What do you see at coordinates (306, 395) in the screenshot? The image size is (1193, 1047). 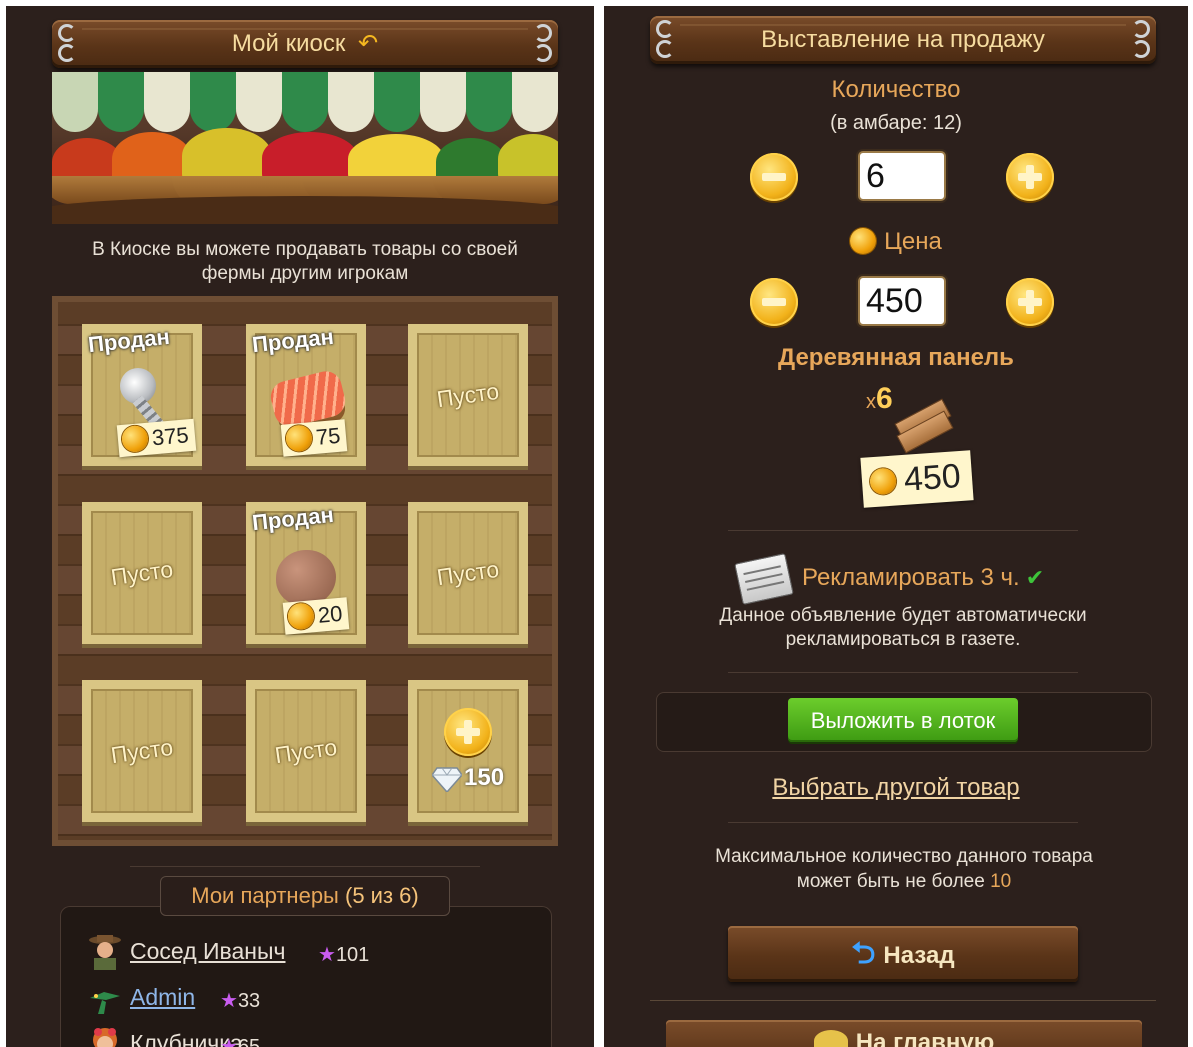 I see `kiosk-slot-sold: Продан 75` at bounding box center [306, 395].